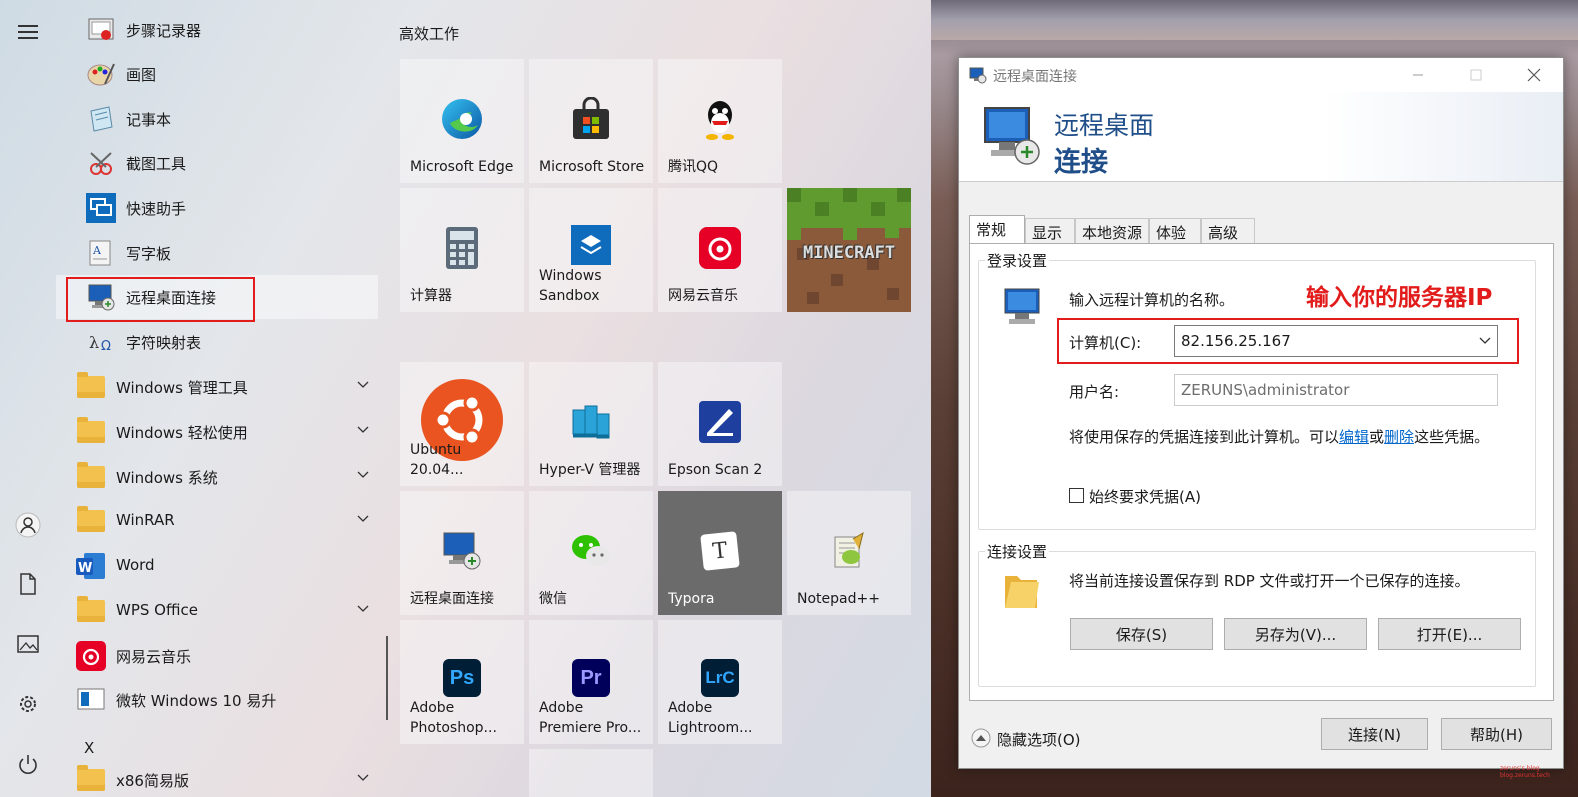  I want to click on minimize-button, so click(1418, 75).